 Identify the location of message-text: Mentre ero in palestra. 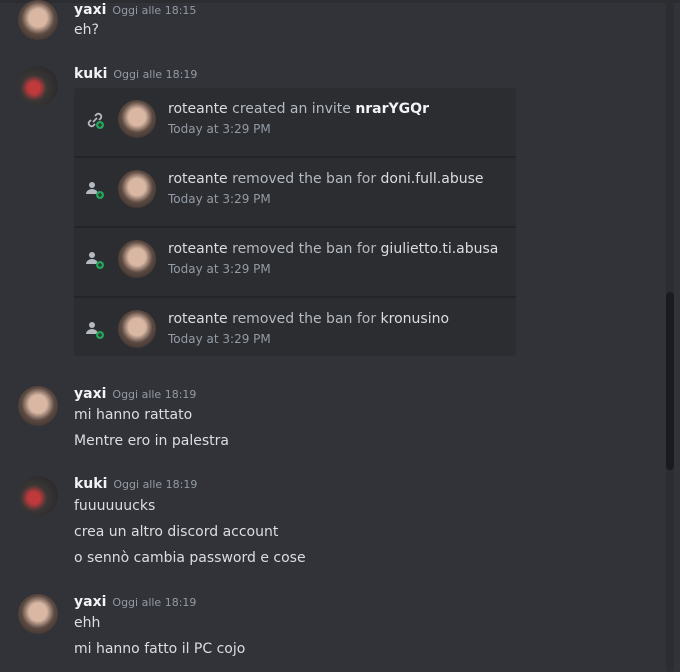
(151, 441).